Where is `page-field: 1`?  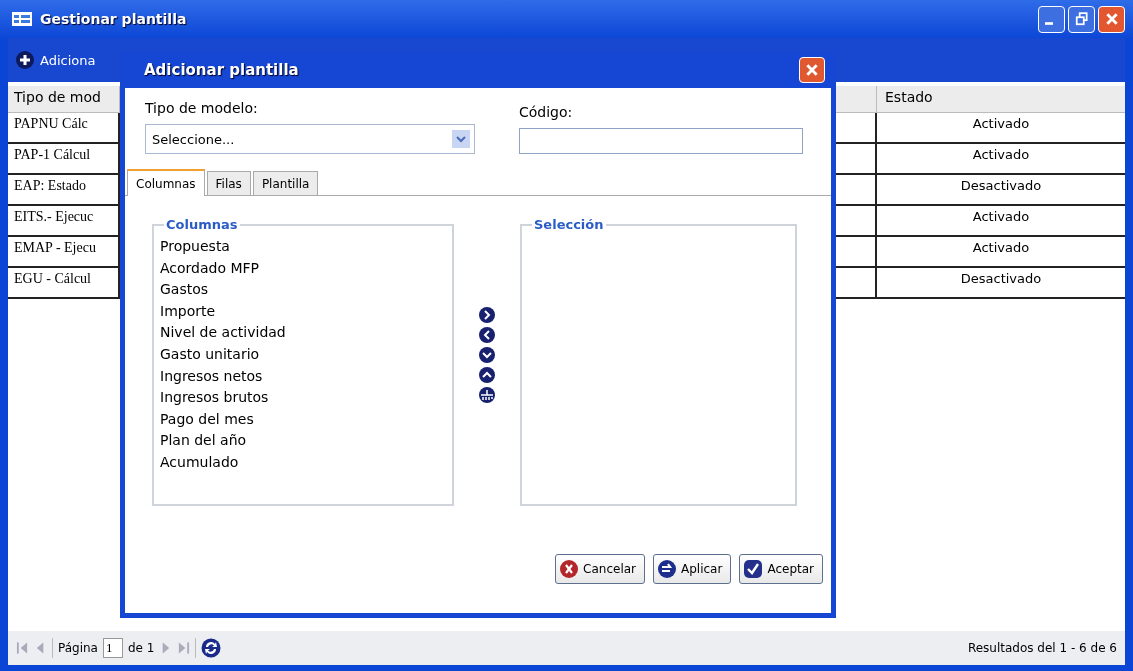
page-field: 1 is located at coordinates (112, 648).